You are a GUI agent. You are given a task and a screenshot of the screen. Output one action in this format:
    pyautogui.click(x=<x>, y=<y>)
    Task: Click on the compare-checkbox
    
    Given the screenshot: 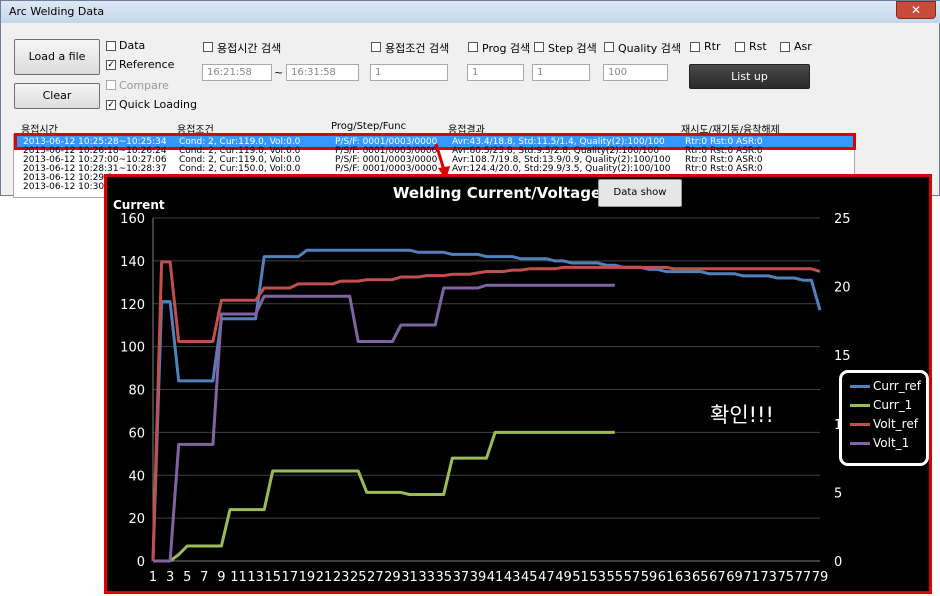 What is the action you would take?
    pyautogui.click(x=111, y=85)
    